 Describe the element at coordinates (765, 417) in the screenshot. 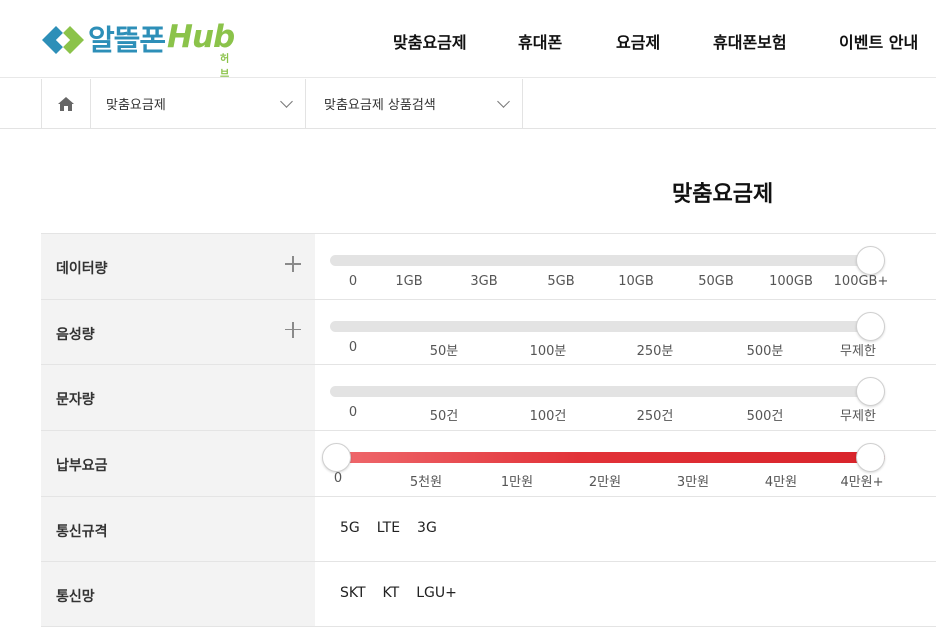

I see `slider-tick: 500건` at that location.